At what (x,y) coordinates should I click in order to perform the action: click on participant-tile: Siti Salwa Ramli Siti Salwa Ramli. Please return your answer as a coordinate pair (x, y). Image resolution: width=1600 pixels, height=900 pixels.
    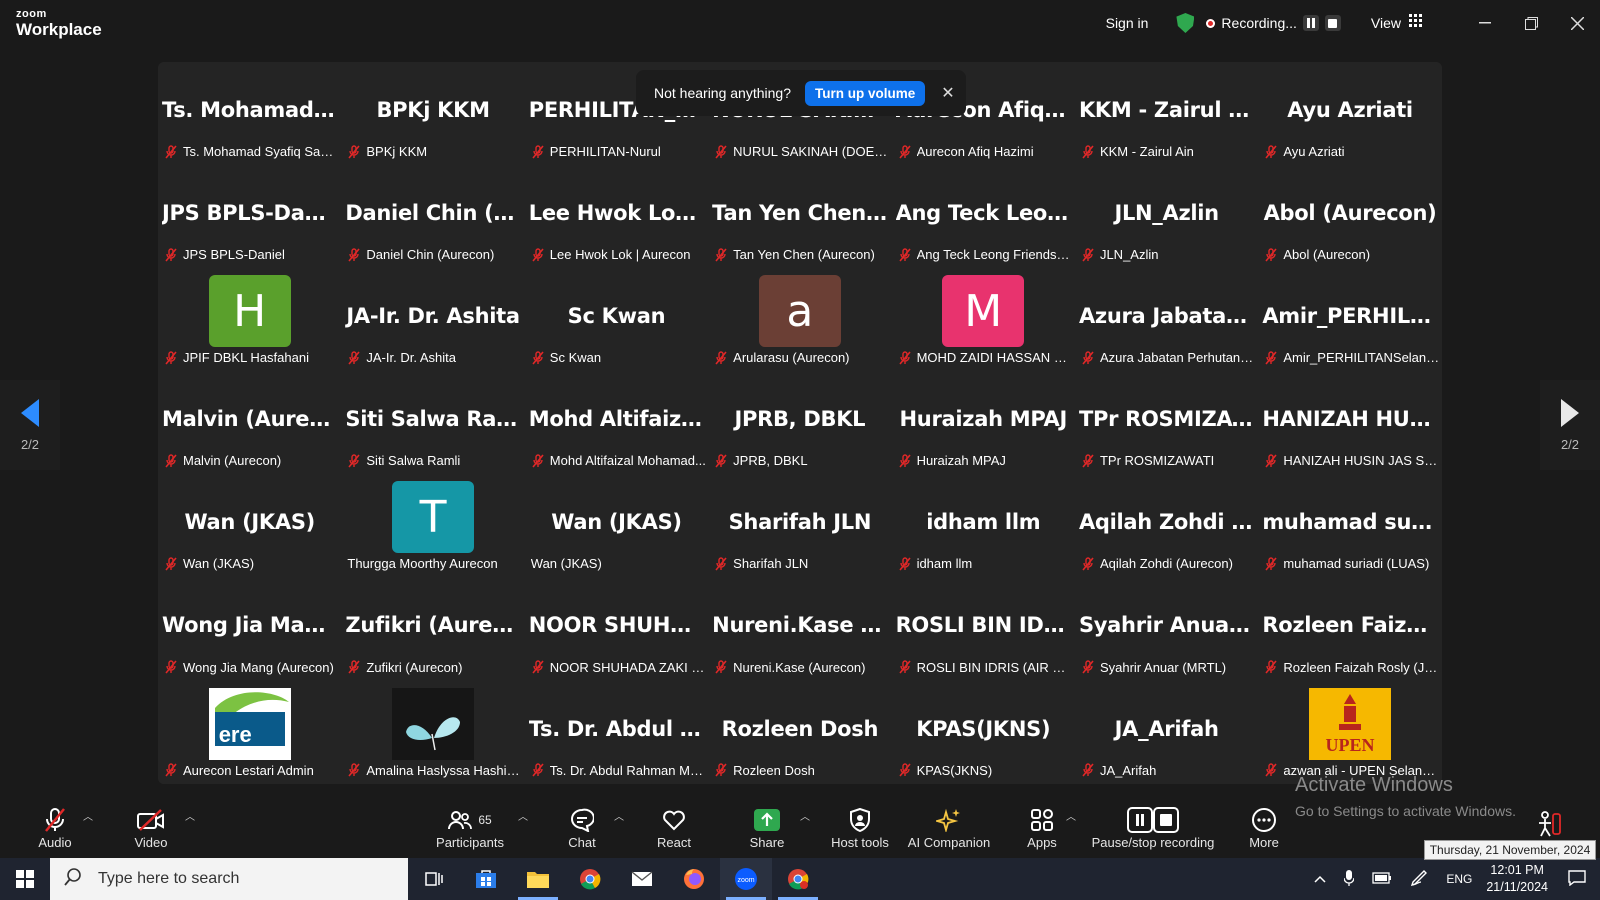
    Looking at the image, I should click on (433, 423).